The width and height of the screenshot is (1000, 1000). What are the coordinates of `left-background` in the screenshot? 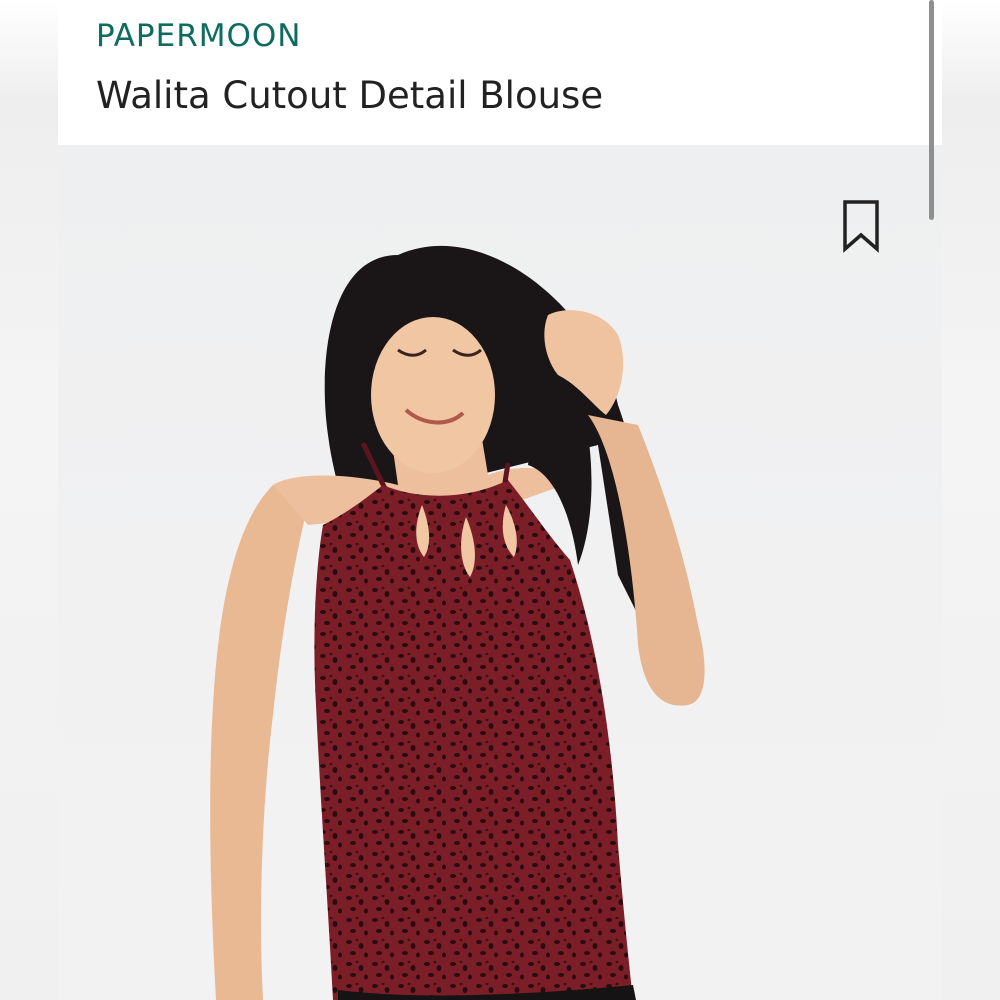 It's located at (29, 500).